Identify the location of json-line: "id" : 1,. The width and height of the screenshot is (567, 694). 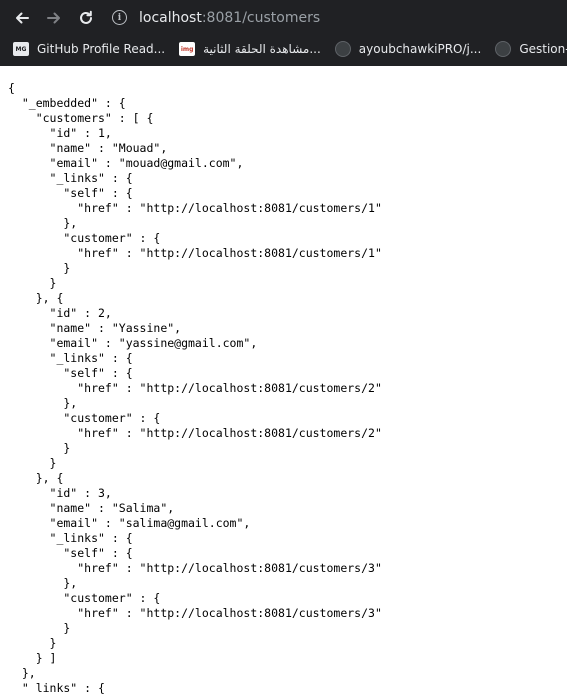
(60, 133).